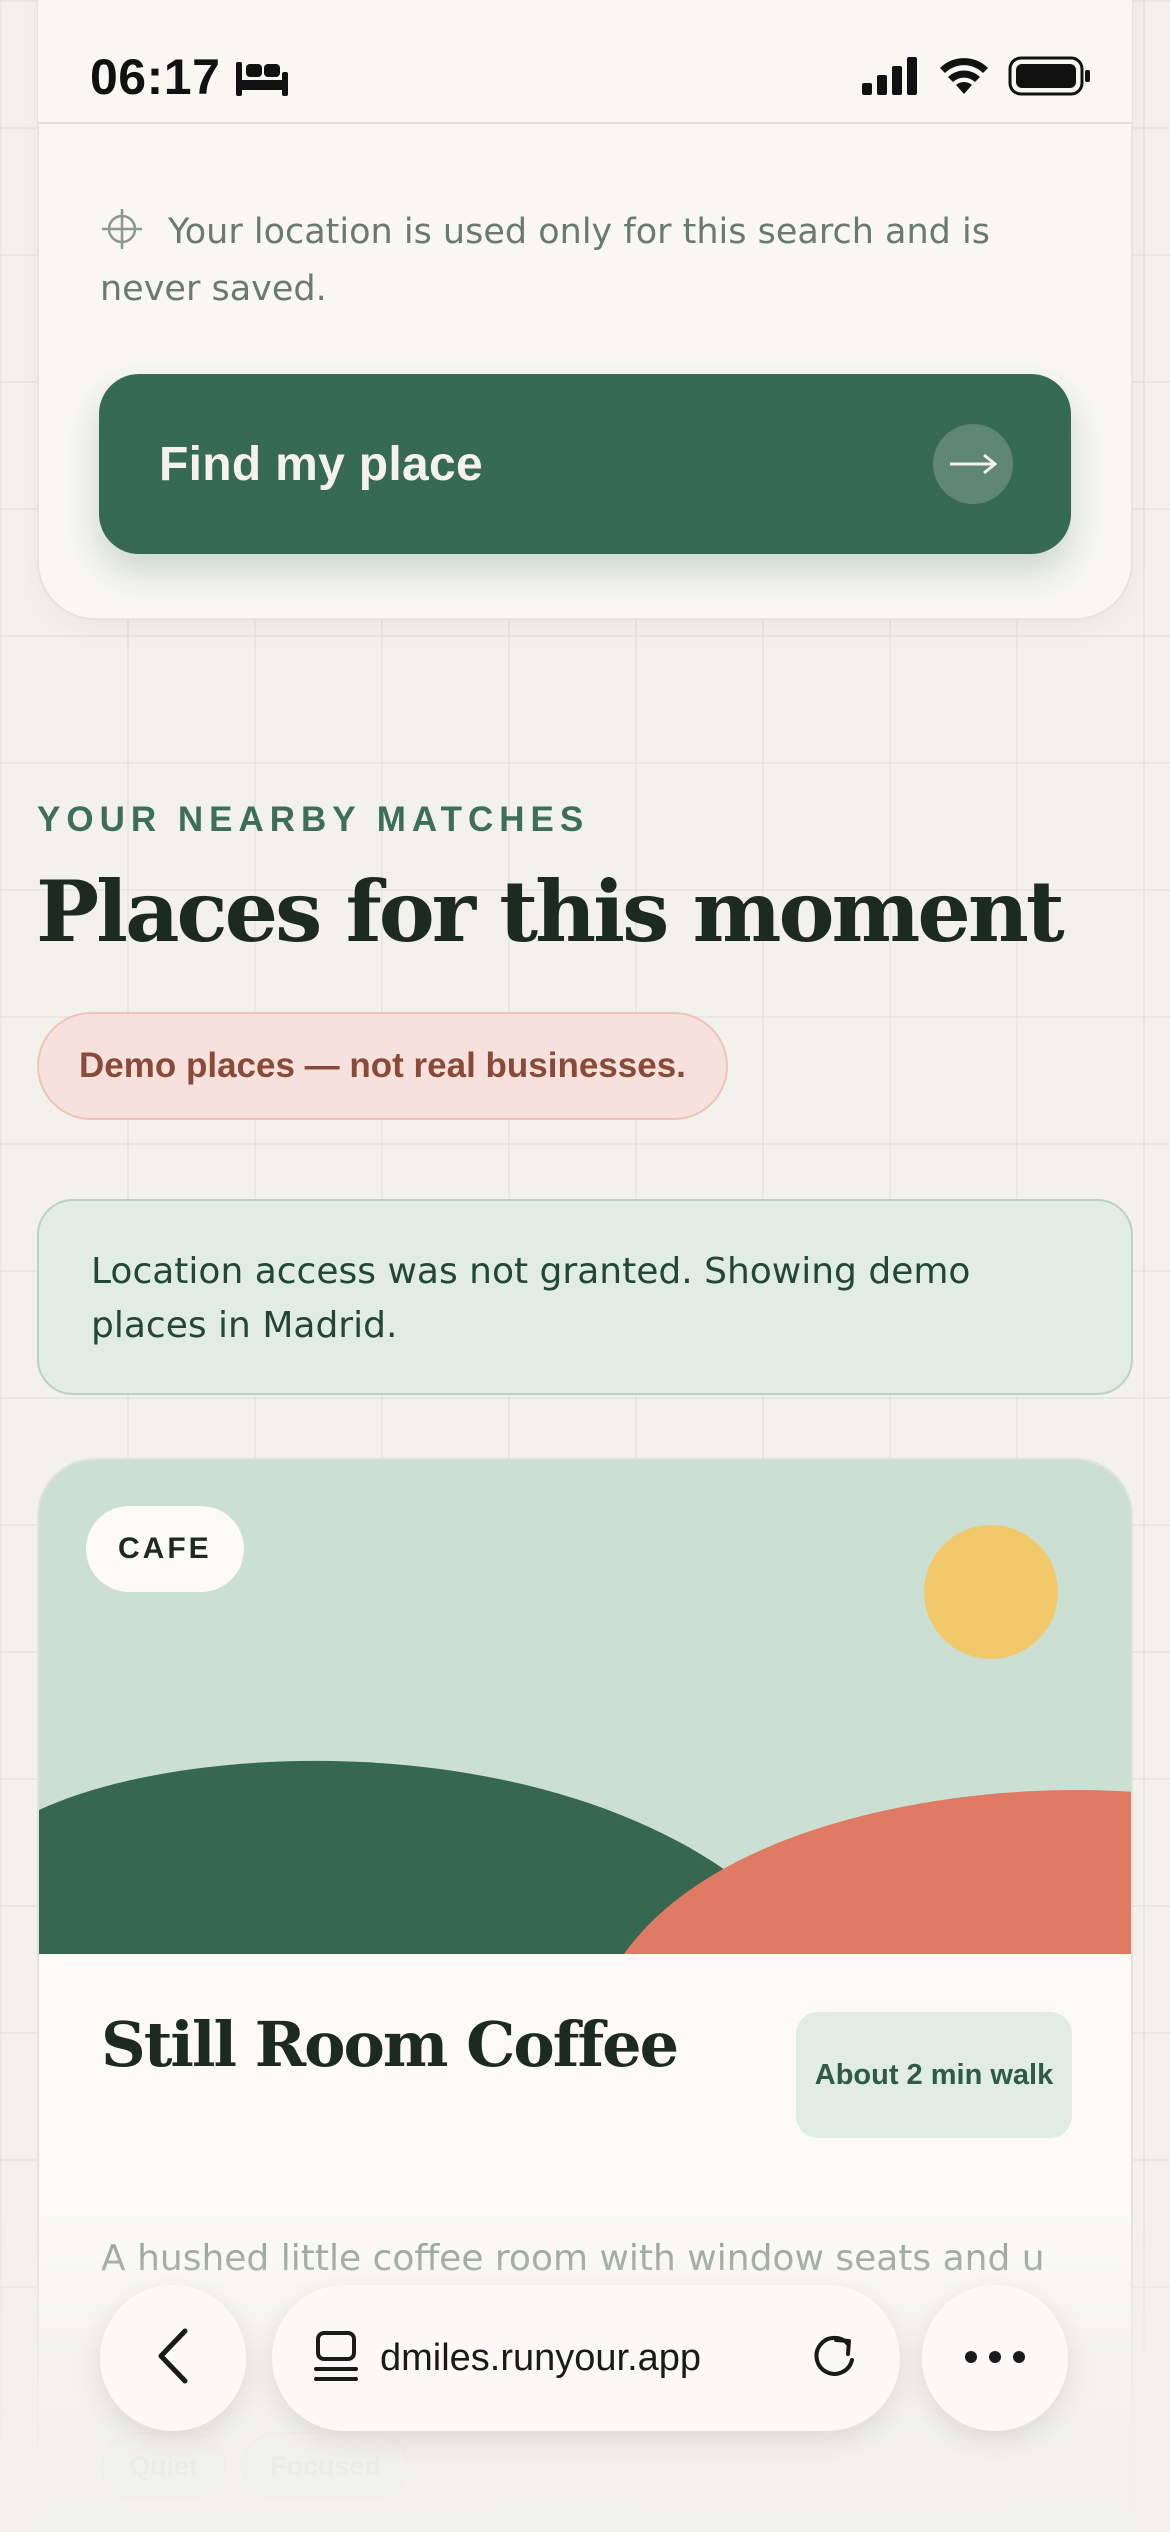  What do you see at coordinates (1050, 78) in the screenshot?
I see `battery-icon` at bounding box center [1050, 78].